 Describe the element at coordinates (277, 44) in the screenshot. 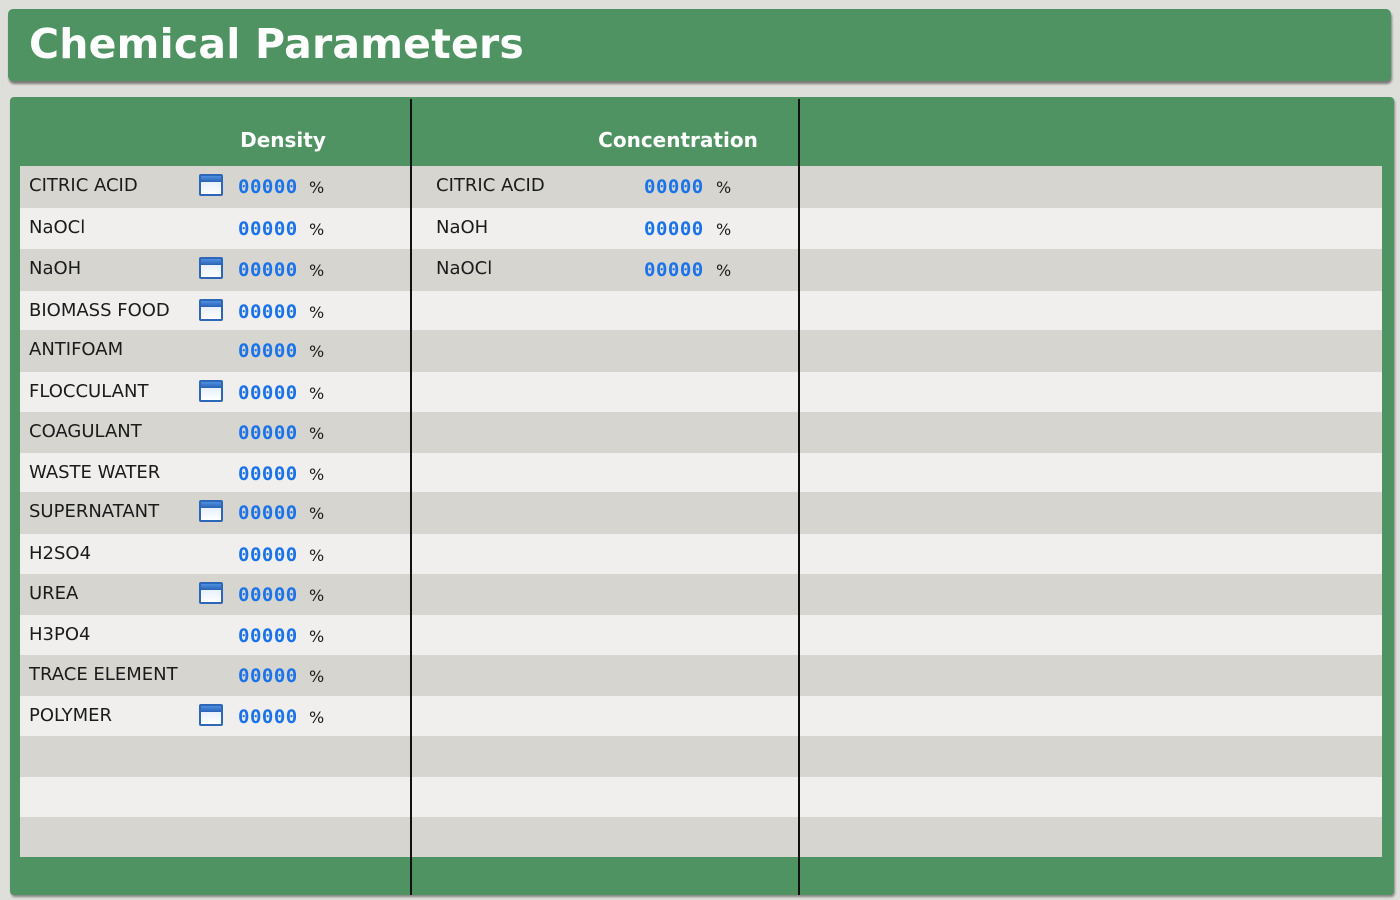

I see `page-title: Chemical Parameters` at that location.